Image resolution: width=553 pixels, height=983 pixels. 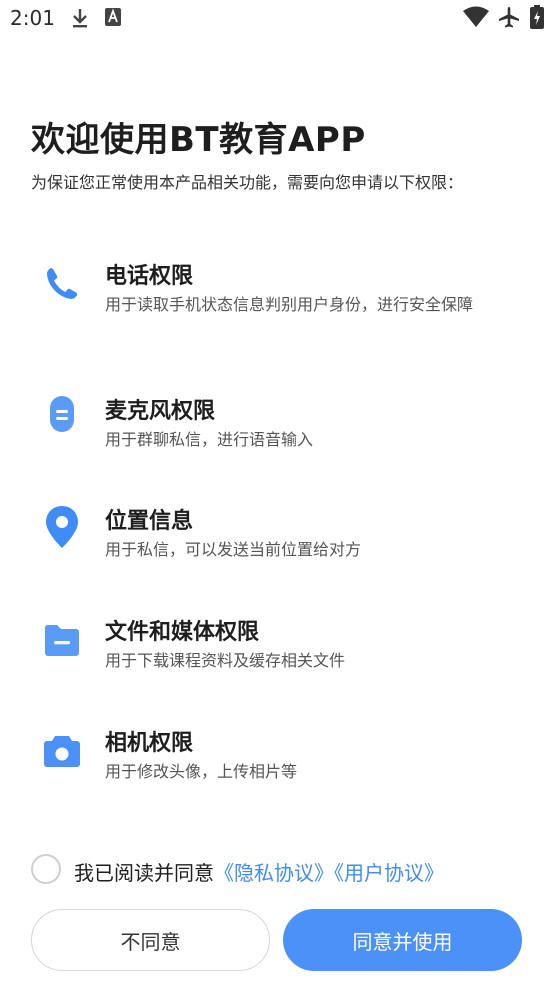 What do you see at coordinates (233, 549) in the screenshot?
I see `permission-desc: 用于私信，可以发送当前位置给对方` at bounding box center [233, 549].